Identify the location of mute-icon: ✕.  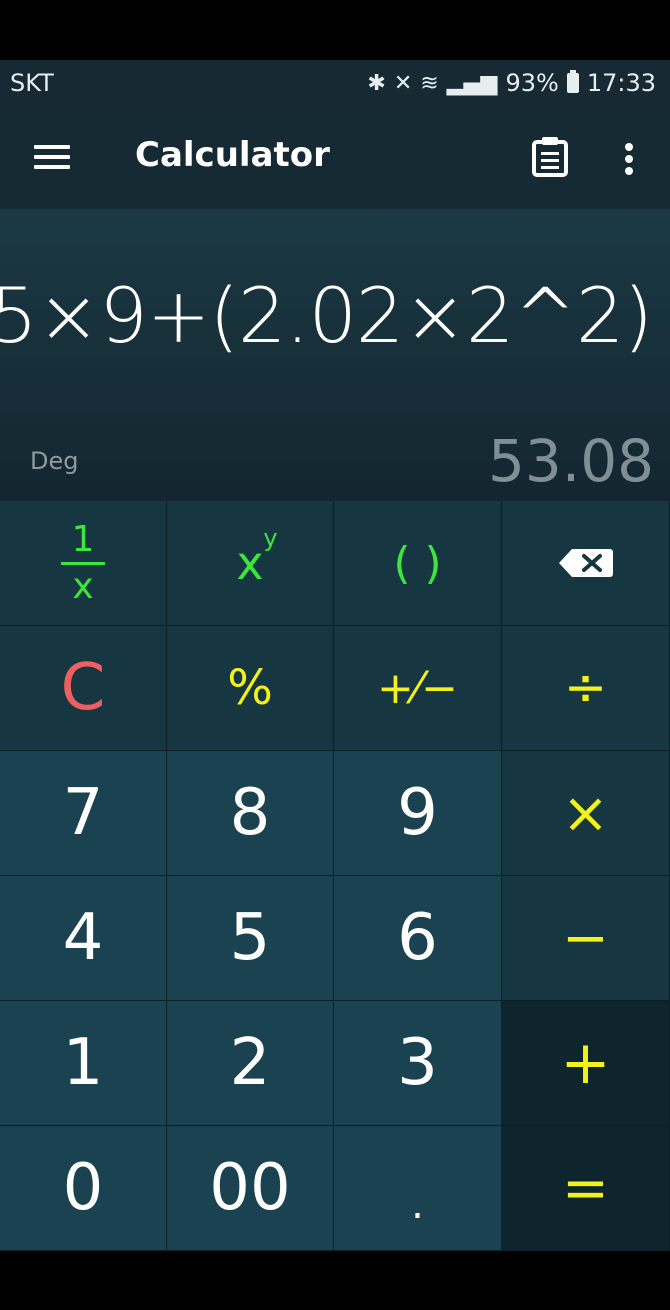
(403, 83).